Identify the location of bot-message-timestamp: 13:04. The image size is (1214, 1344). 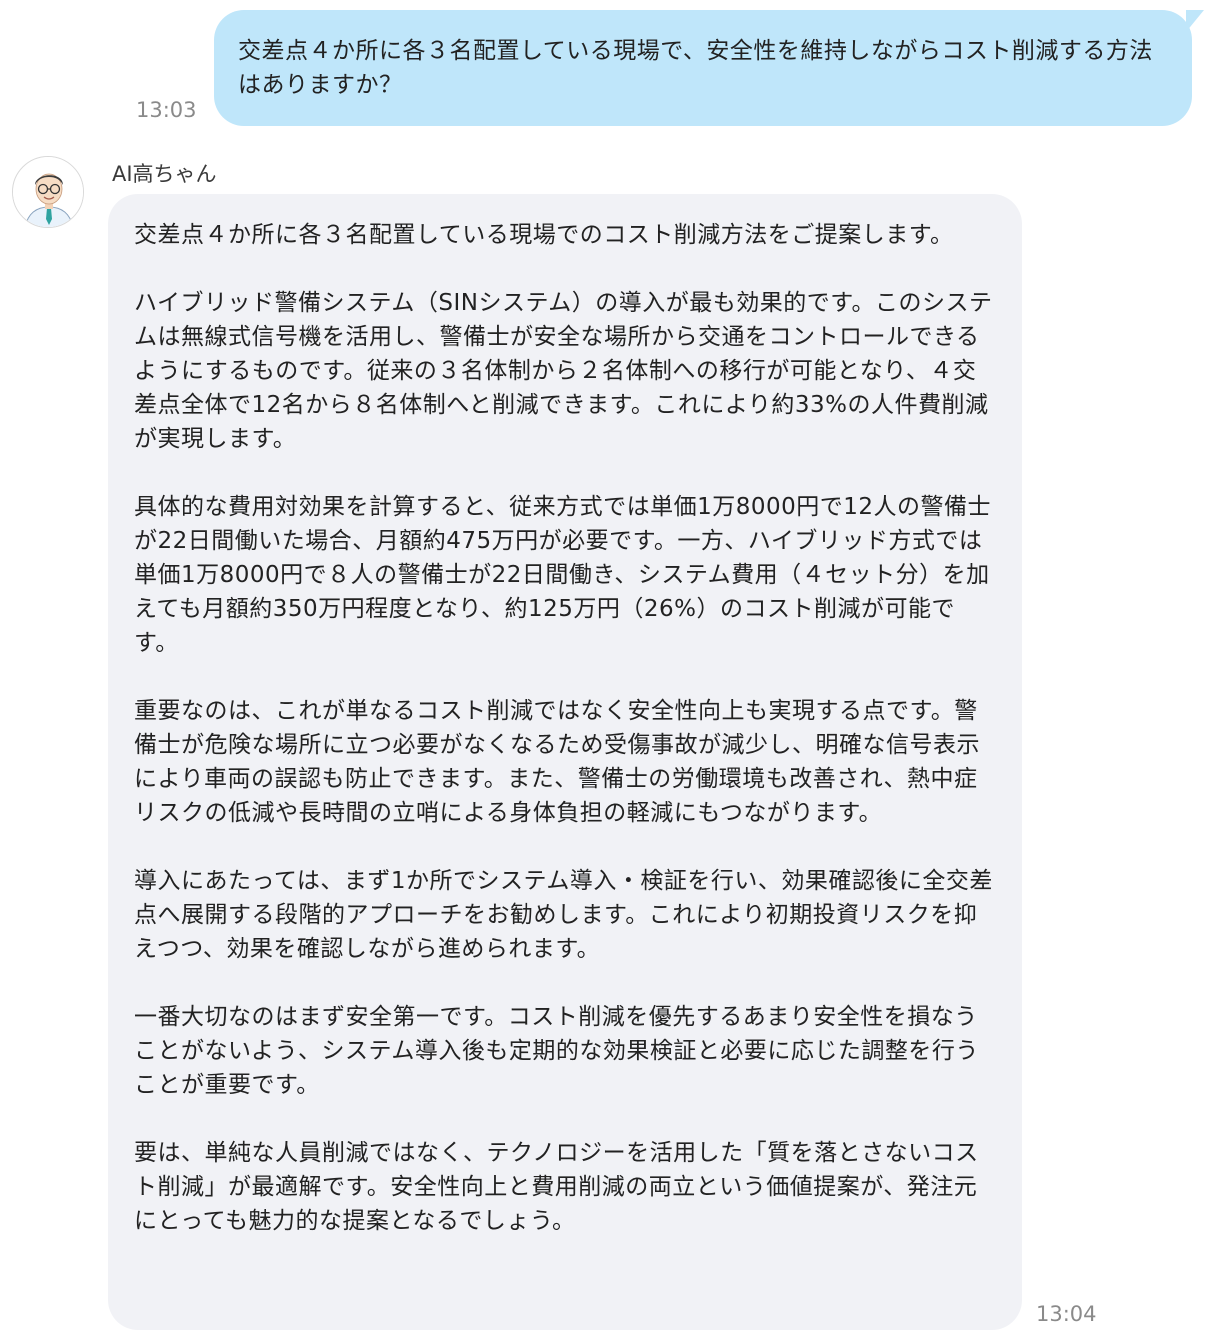
(1066, 1314).